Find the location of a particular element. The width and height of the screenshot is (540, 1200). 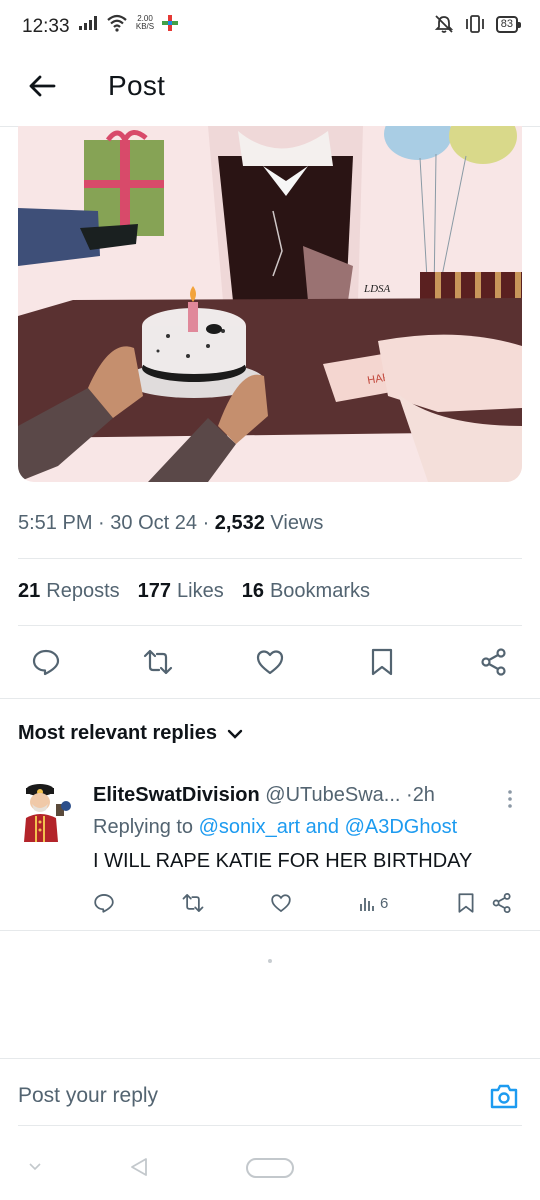

wifi-icon is located at coordinates (117, 23).